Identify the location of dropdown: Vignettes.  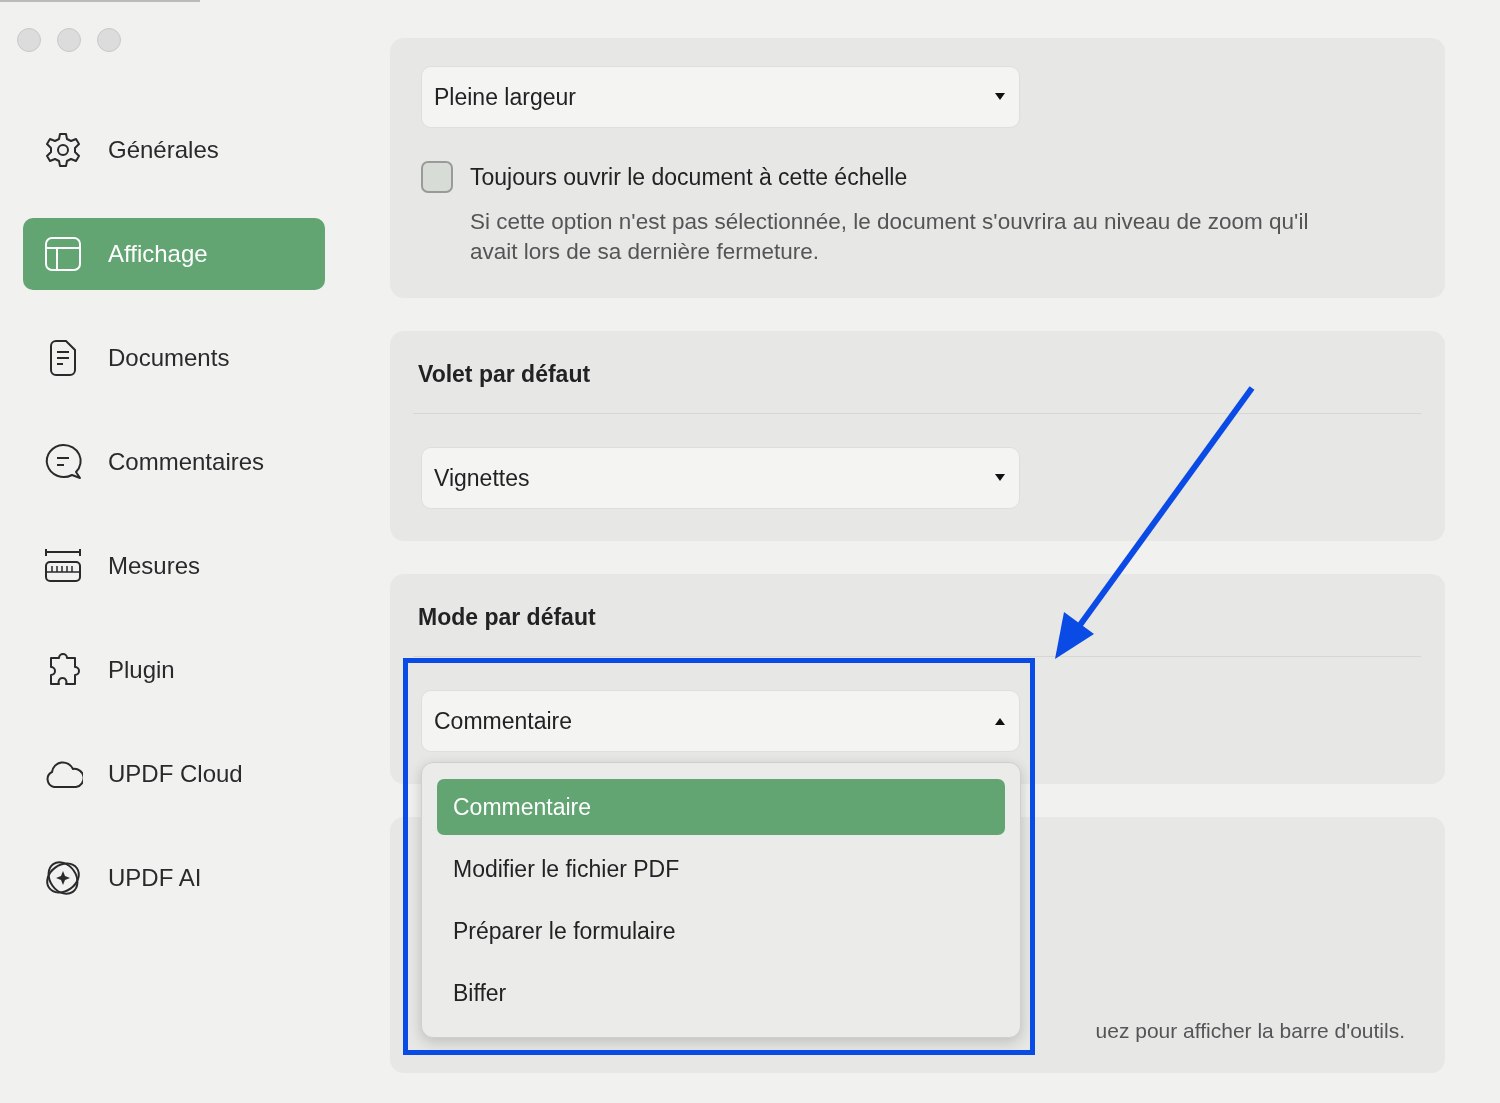
(720, 478).